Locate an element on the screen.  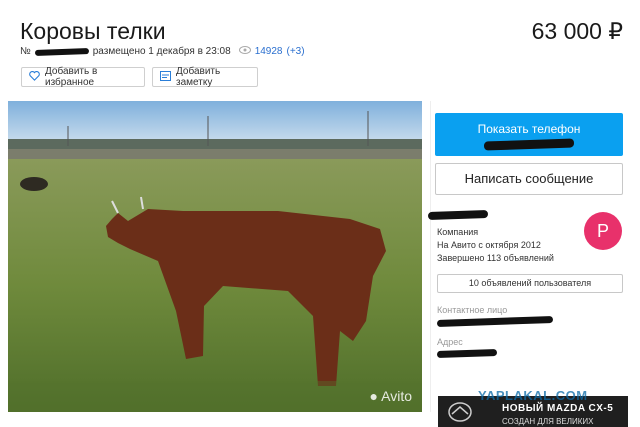
banner-text: НОВЫЙ MAZDA CX-5 is located at coordinates (558, 408).